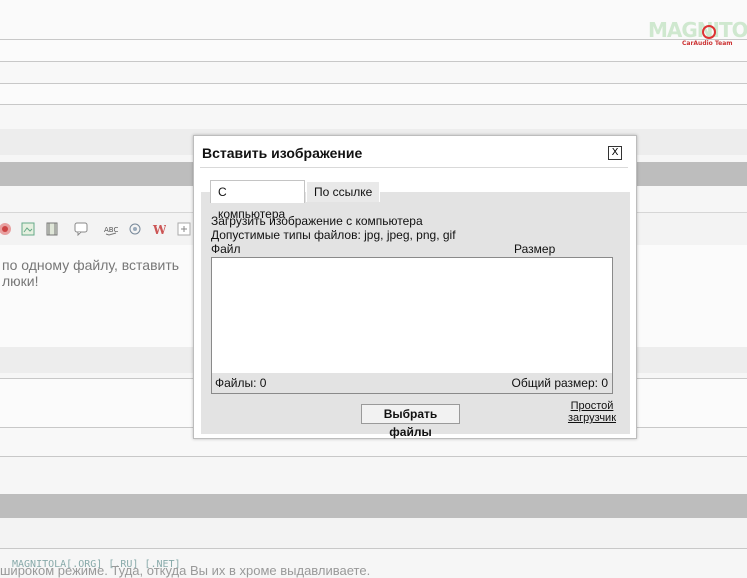  I want to click on svg-text: W, so click(159, 229).